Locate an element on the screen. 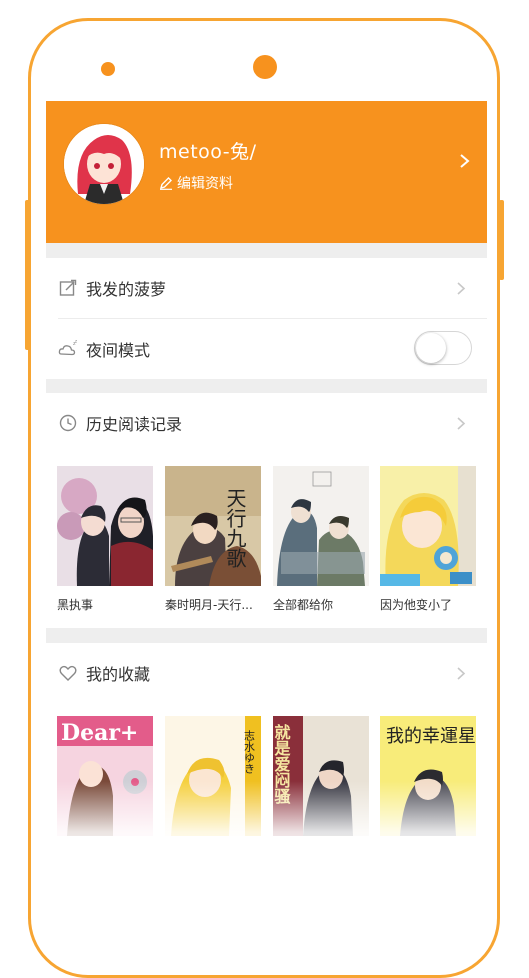 The height and width of the screenshot is (978, 529). cover-text: 志水ゆき is located at coordinates (249, 752).